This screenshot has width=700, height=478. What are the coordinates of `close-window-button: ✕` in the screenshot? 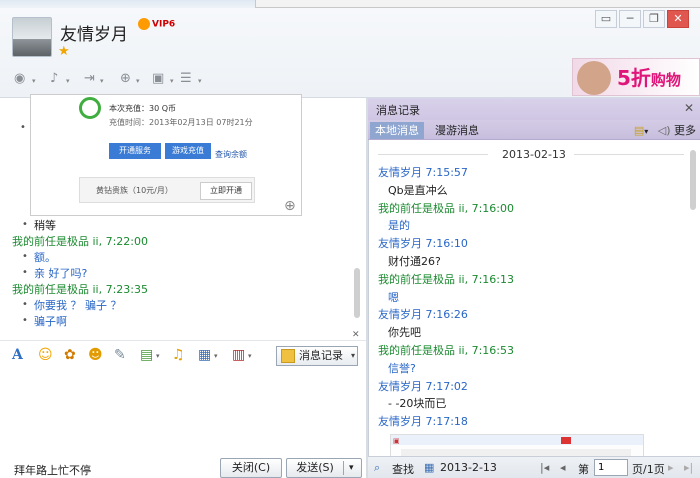 It's located at (678, 19).